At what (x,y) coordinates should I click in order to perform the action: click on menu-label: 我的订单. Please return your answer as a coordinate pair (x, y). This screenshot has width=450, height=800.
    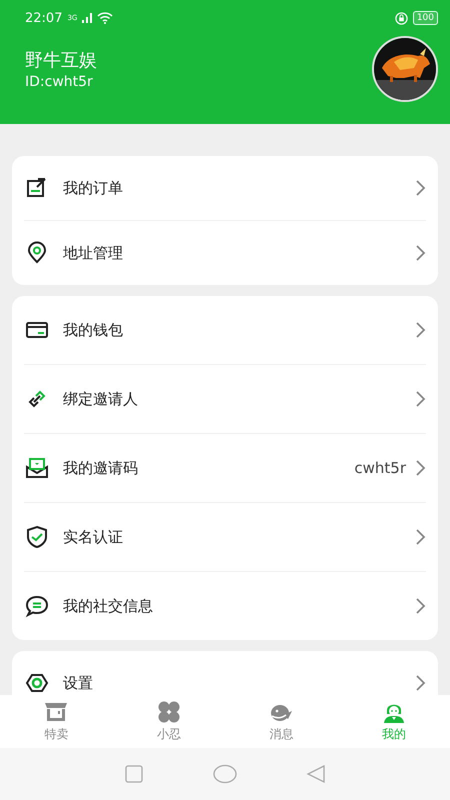
    Looking at the image, I should click on (93, 188).